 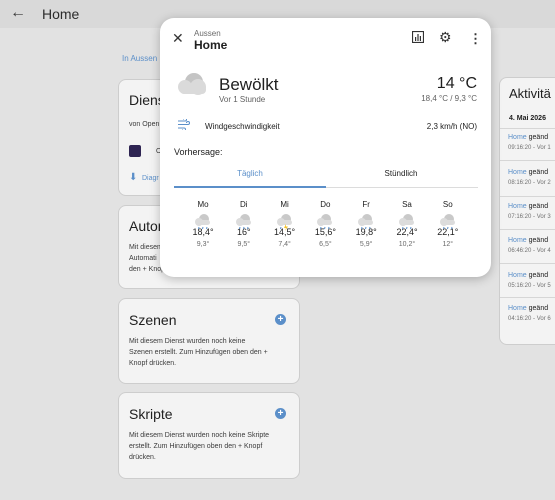 I want to click on diagnostics-link: Diagr, so click(x=150, y=178).